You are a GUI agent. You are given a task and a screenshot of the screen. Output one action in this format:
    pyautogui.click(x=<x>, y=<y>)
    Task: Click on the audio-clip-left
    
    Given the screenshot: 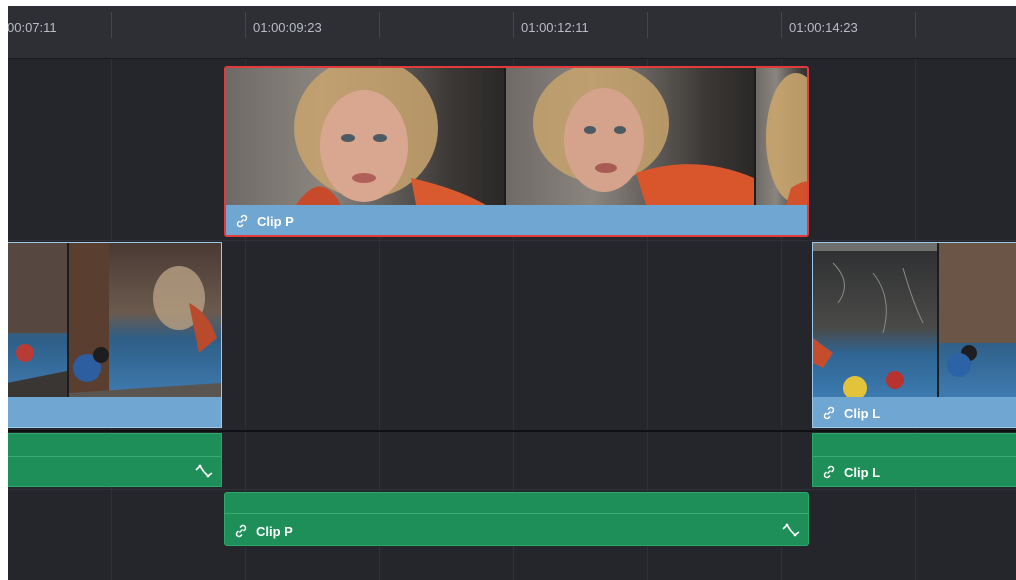 What is the action you would take?
    pyautogui.click(x=115, y=460)
    